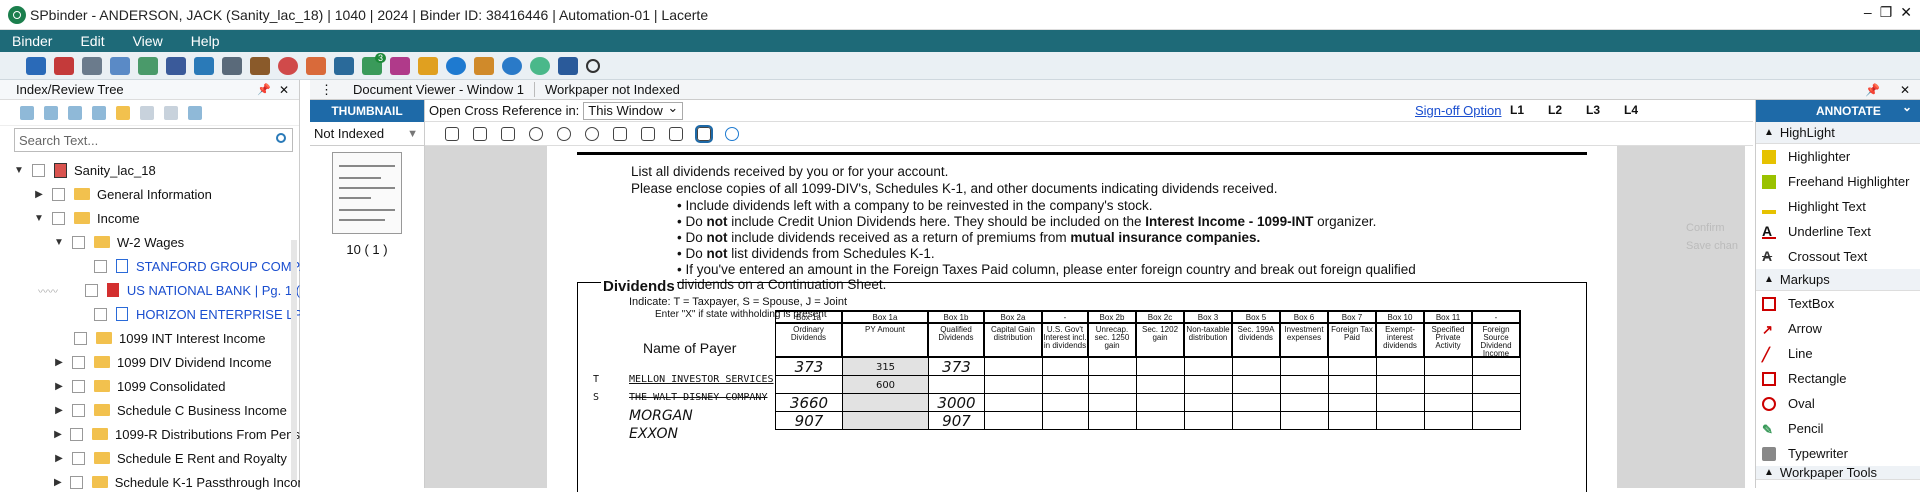  I want to click on remove-icon, so click(75, 112).